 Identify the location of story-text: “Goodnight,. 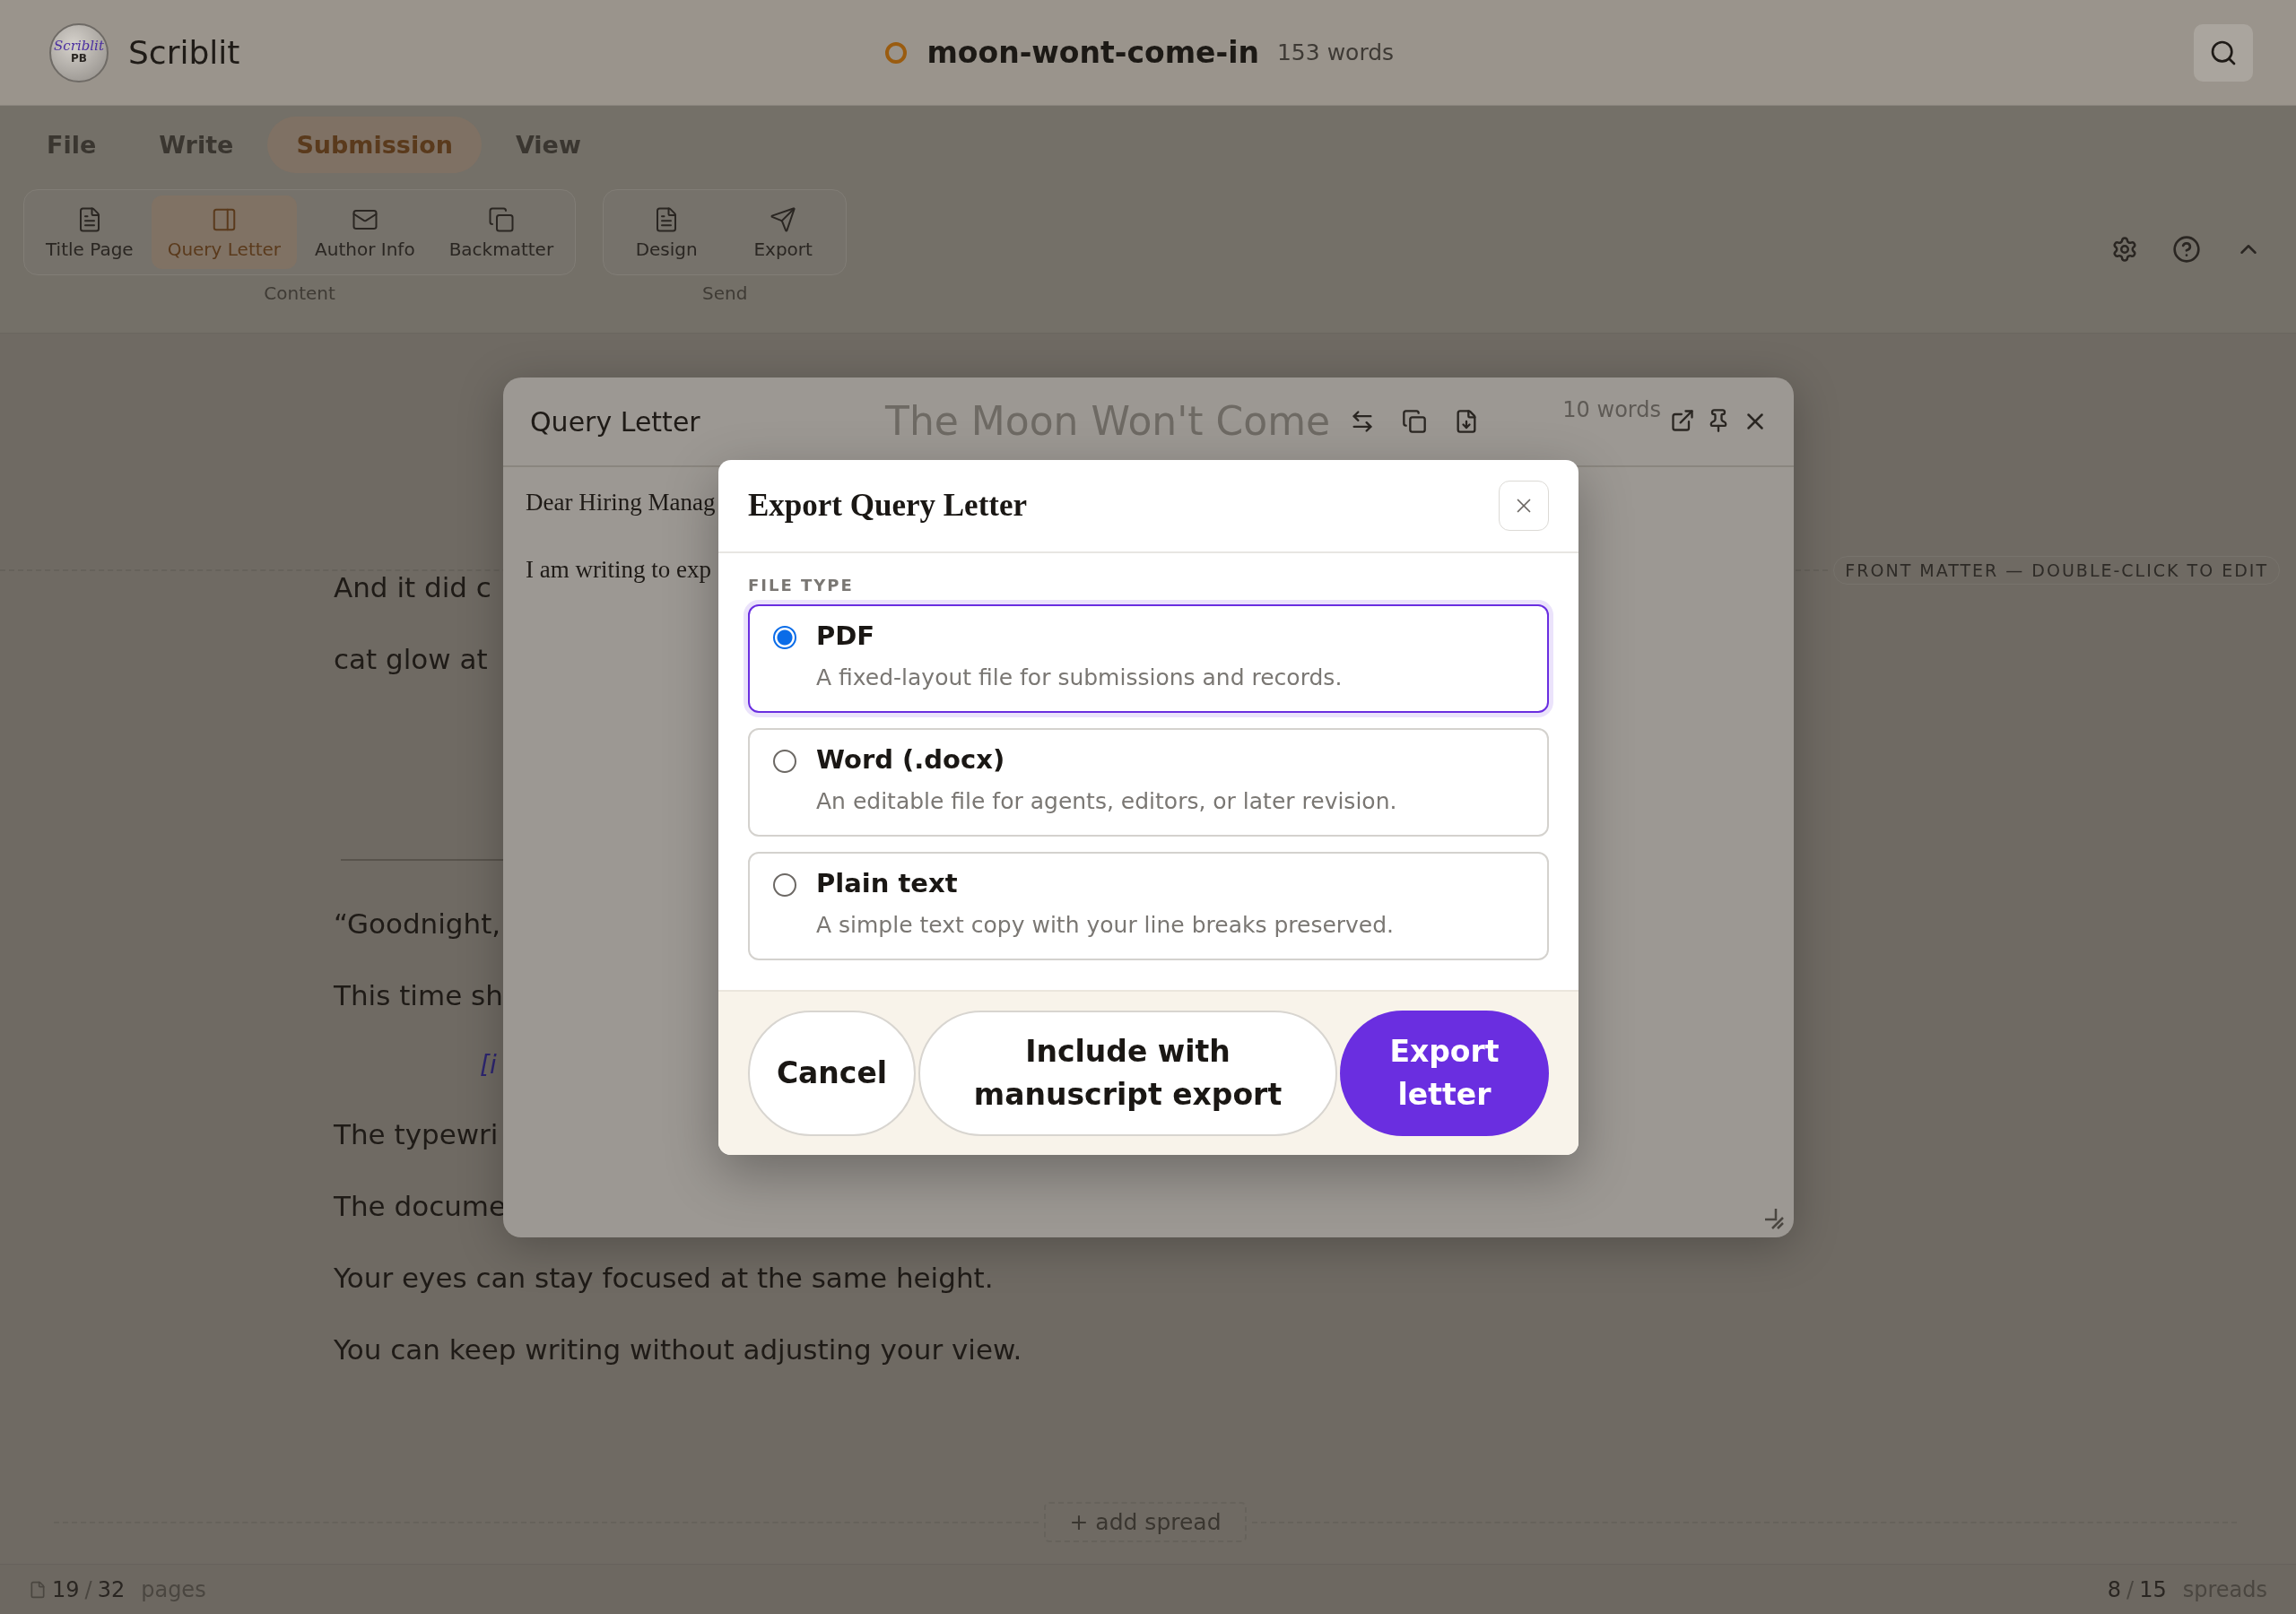
(417, 923).